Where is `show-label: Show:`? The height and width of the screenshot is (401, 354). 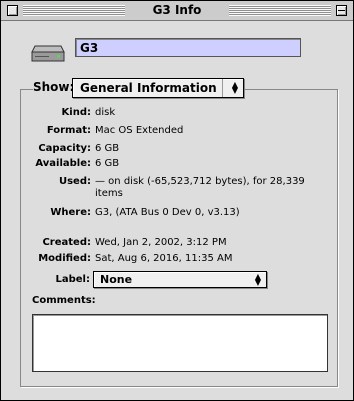 show-label: Show: is located at coordinates (55, 87).